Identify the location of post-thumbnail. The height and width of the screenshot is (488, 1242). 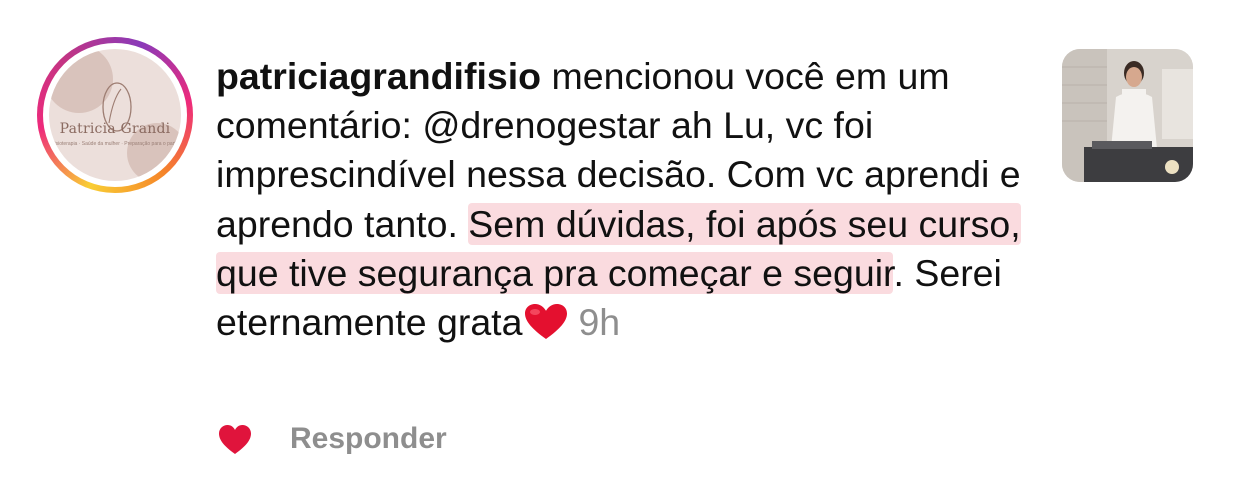
(1127, 115).